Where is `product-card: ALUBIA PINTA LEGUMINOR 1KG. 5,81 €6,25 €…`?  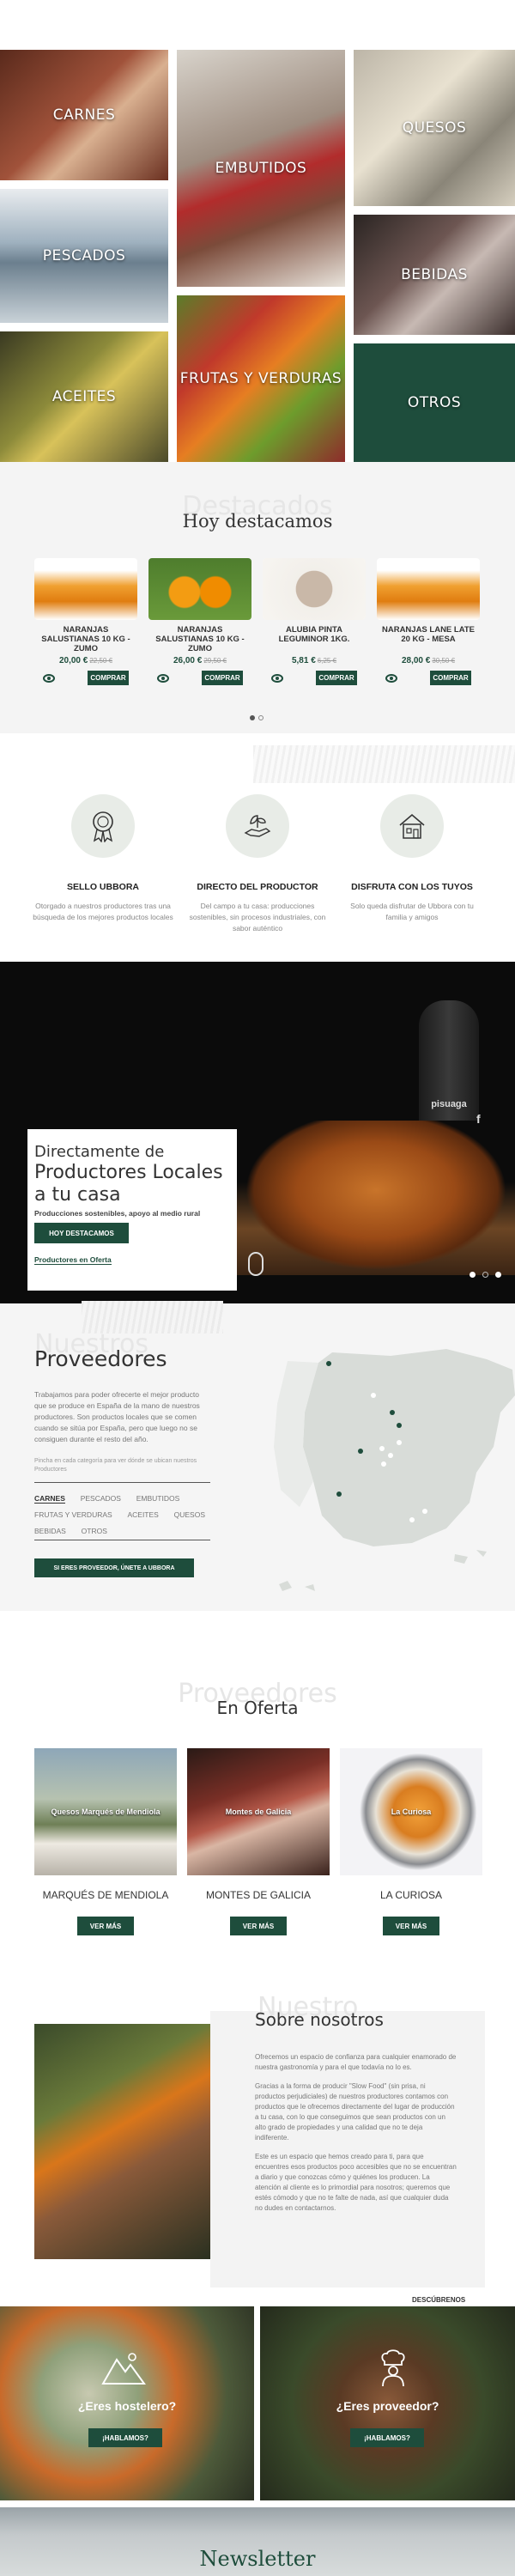
product-card: ALUBIA PINTA LEGUMINOR 1KG. 5,81 €6,25 €… is located at coordinates (314, 621).